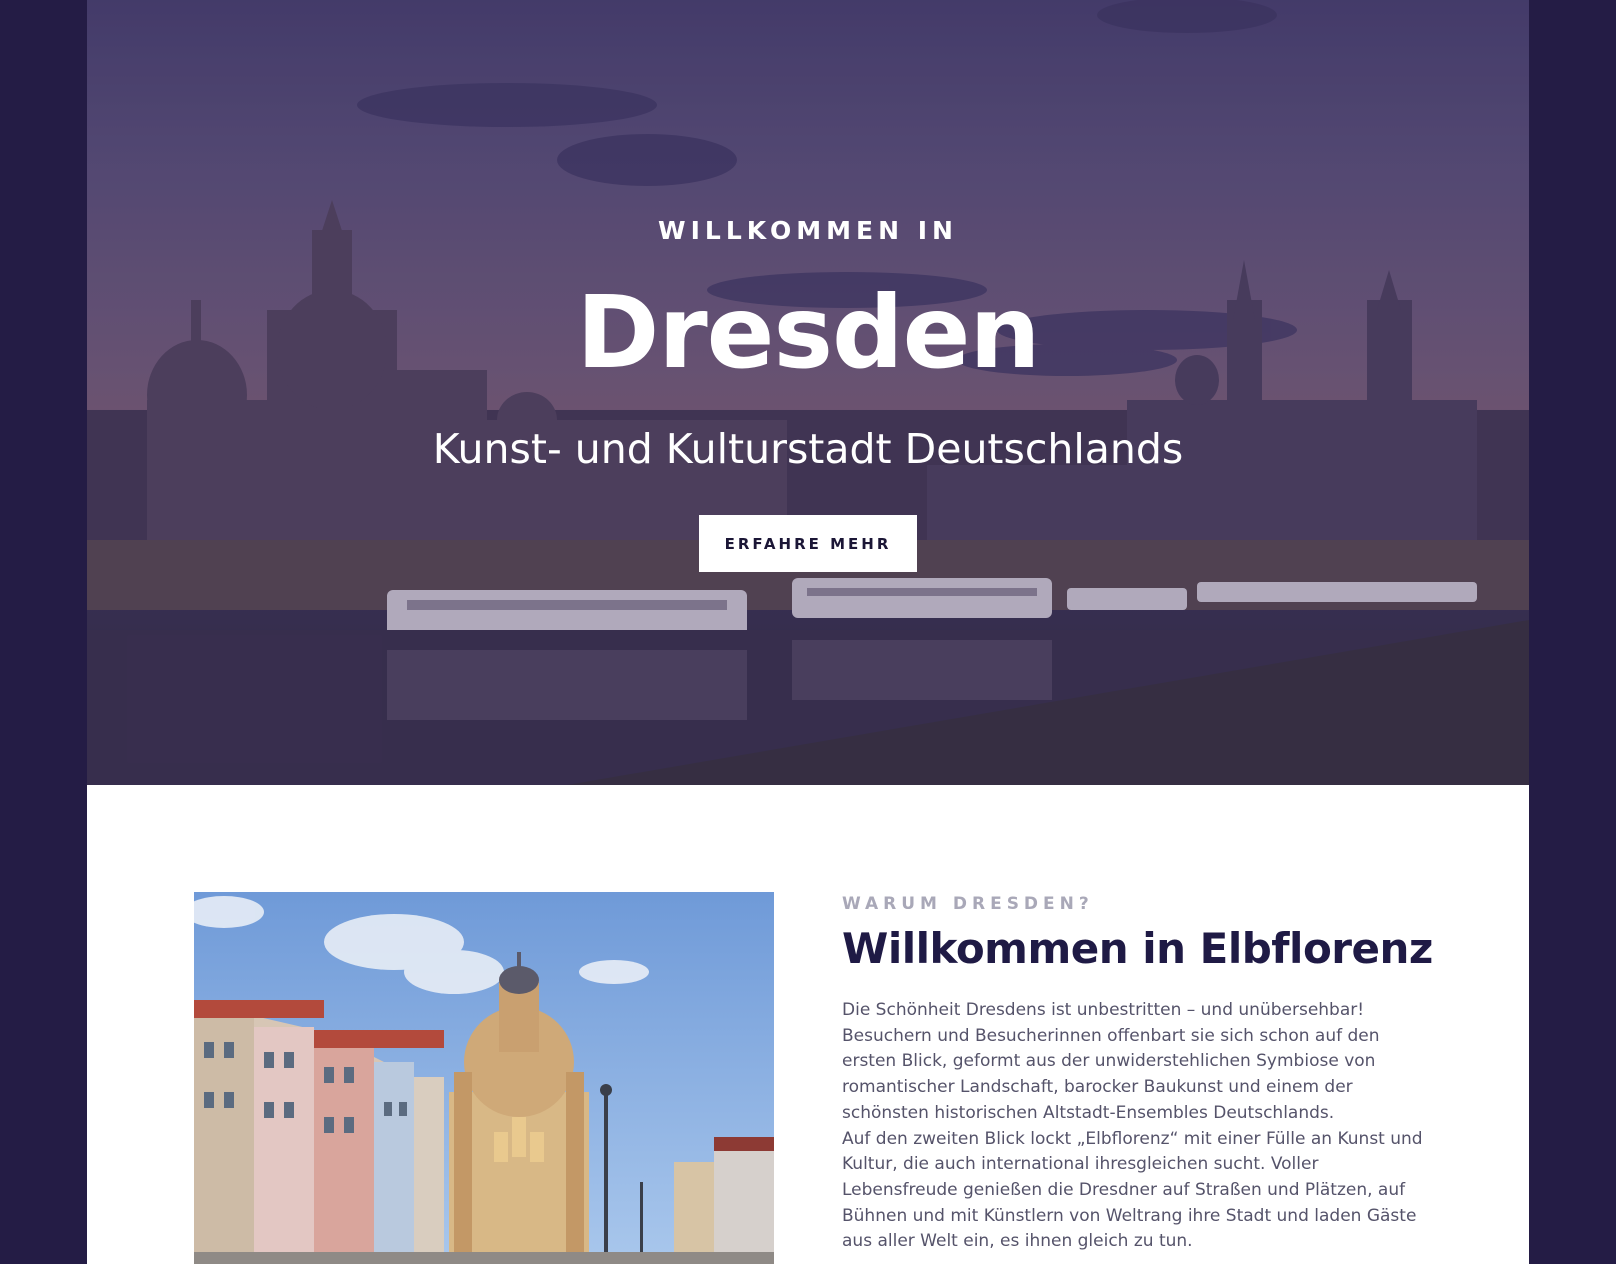 This screenshot has height=1264, width=1616. I want to click on learn-more-button: ERFAHRE MEHR, so click(808, 543).